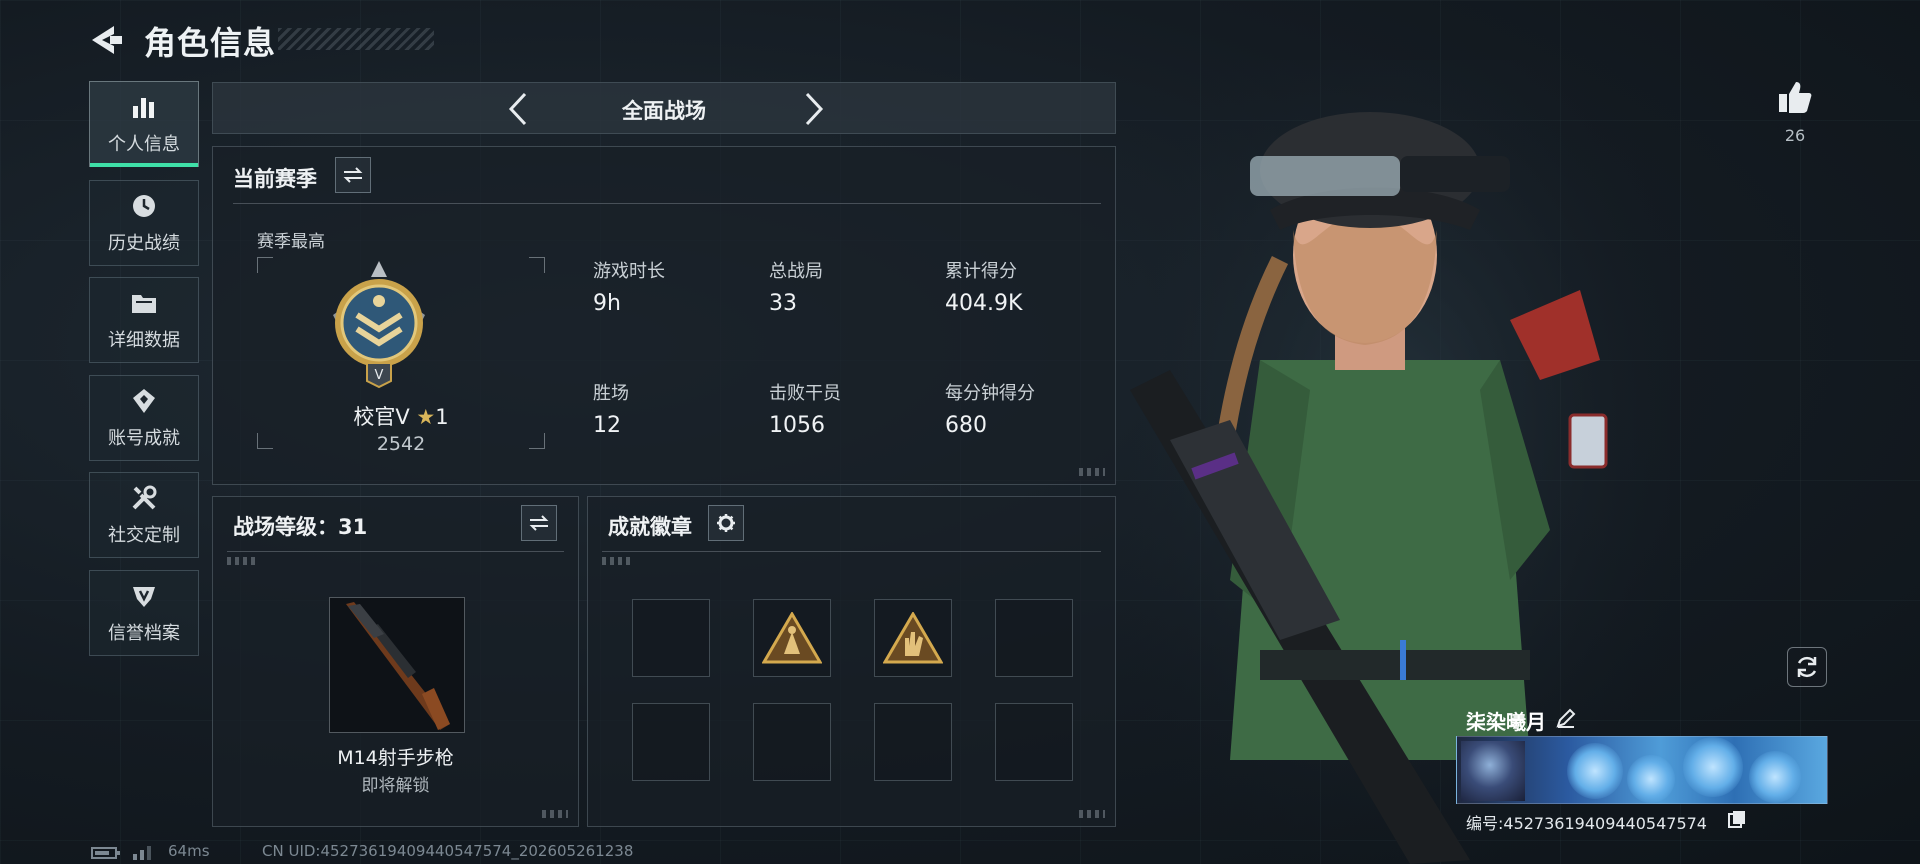  What do you see at coordinates (1586, 823) in the screenshot?
I see `player-id: 编号:4527361940944054757​4` at bounding box center [1586, 823].